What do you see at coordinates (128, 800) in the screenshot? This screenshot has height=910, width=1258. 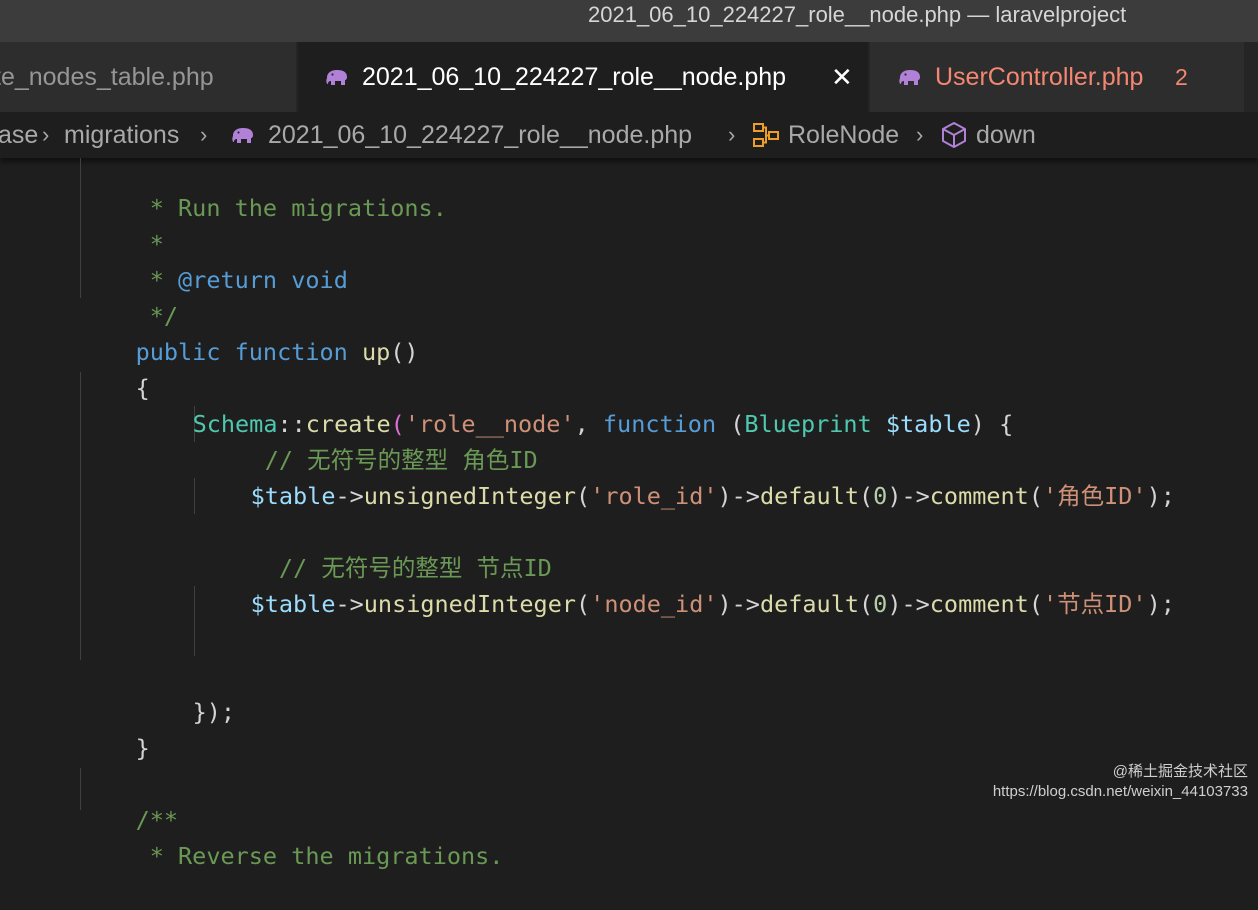 I see `code-line: /**` at bounding box center [128, 800].